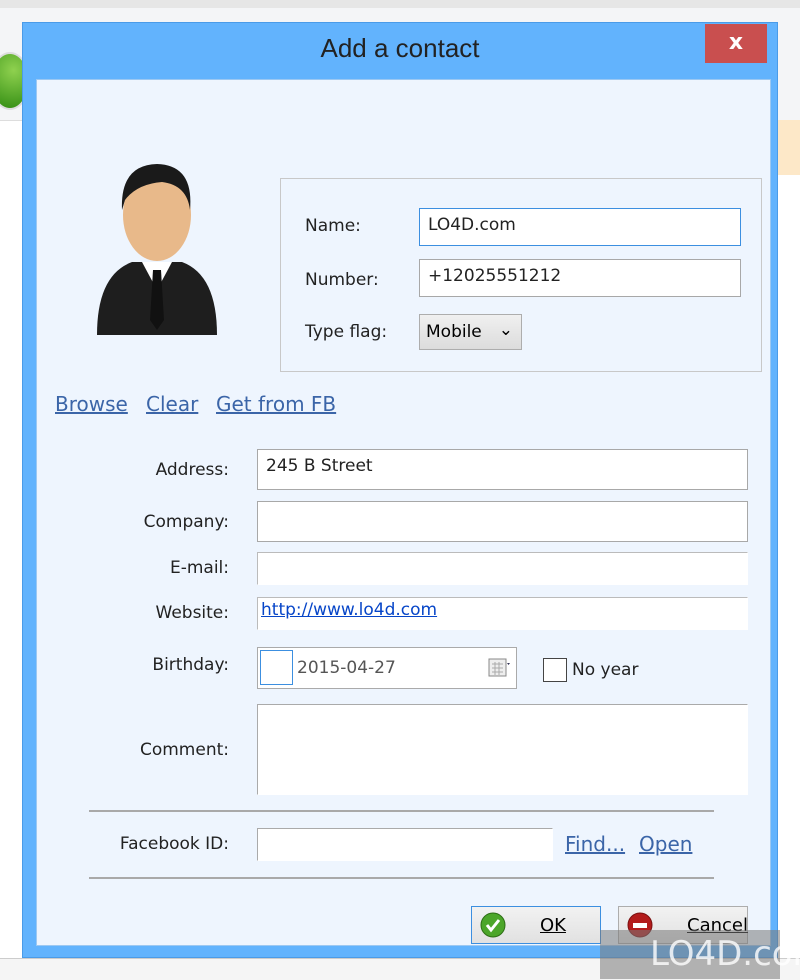 The height and width of the screenshot is (980, 800). What do you see at coordinates (91, 404) in the screenshot?
I see `browse-link: Browse` at bounding box center [91, 404].